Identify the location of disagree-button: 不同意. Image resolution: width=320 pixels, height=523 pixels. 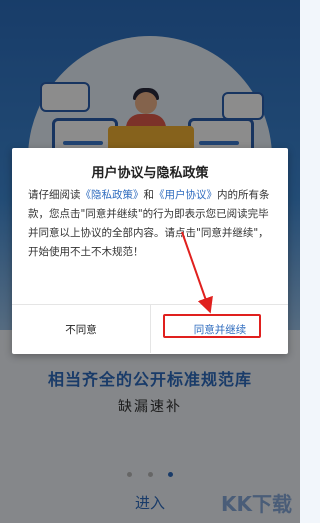
(81, 329).